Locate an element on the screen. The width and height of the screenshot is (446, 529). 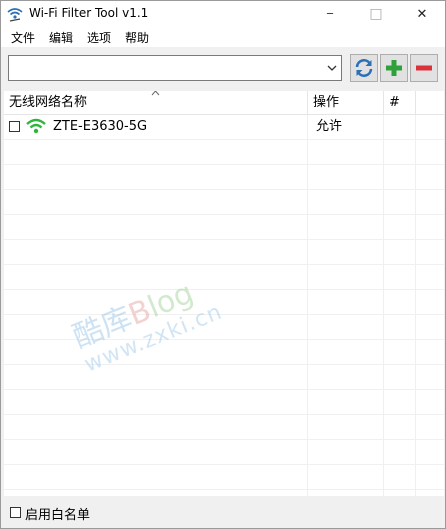
minimize-button: ─ is located at coordinates (330, 14).